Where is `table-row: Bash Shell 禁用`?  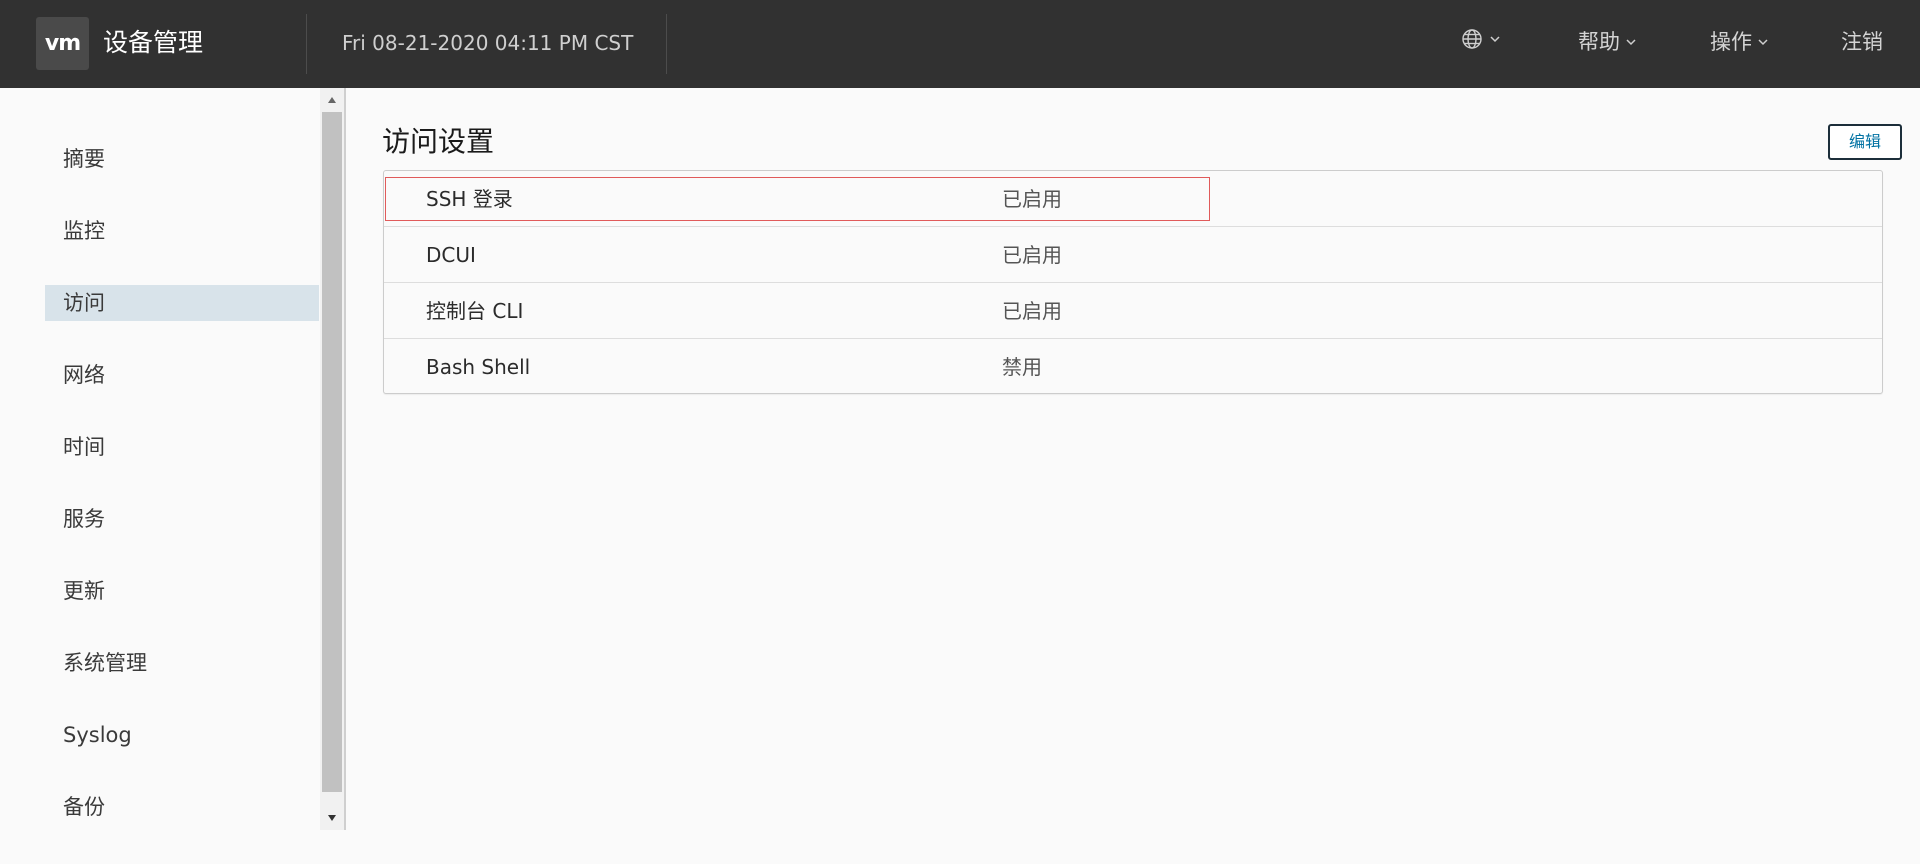
table-row: Bash Shell 禁用 is located at coordinates (1133, 367).